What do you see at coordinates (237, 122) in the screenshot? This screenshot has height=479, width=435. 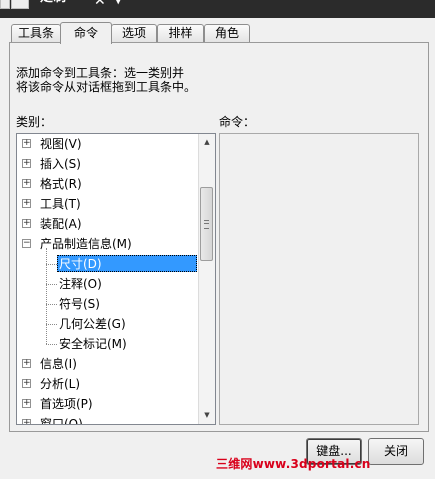 I see `commands-label: 命令：` at bounding box center [237, 122].